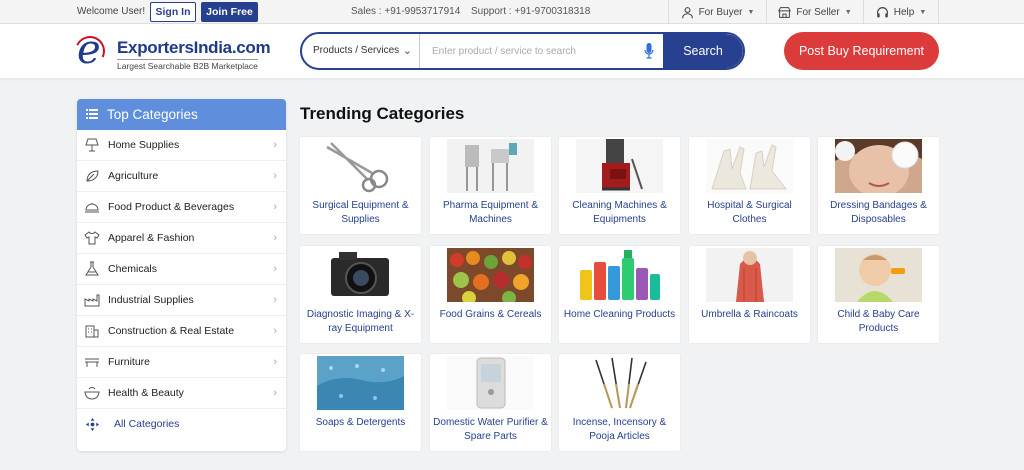 This screenshot has width=1024, height=470. Describe the element at coordinates (360, 185) in the screenshot. I see `category-card-surgical: Surgical Equipment & Supplies` at that location.